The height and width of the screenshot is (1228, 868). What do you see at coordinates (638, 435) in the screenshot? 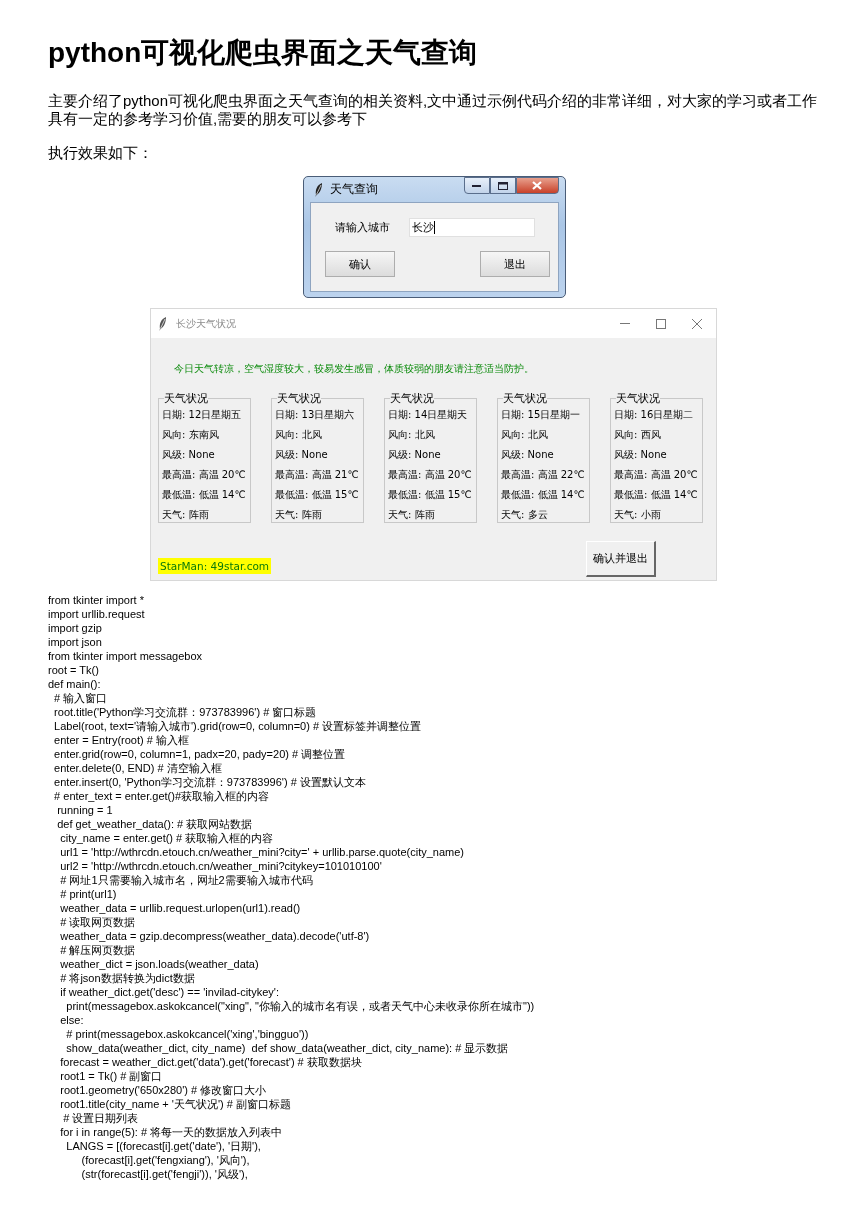
I see `card-row-text: 风向: 西风` at bounding box center [638, 435].